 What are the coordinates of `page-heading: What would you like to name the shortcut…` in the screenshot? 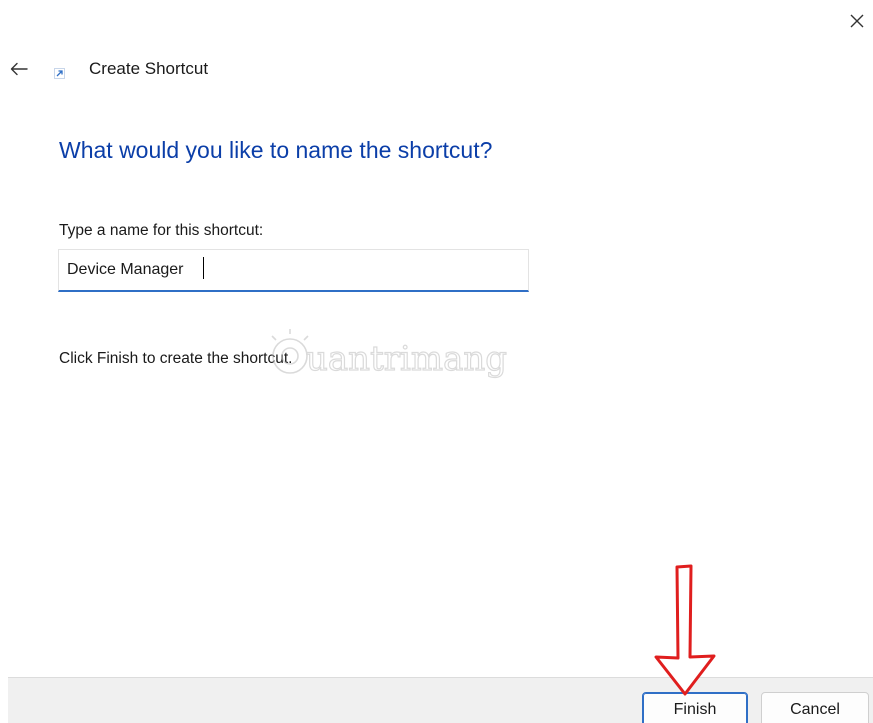 It's located at (276, 150).